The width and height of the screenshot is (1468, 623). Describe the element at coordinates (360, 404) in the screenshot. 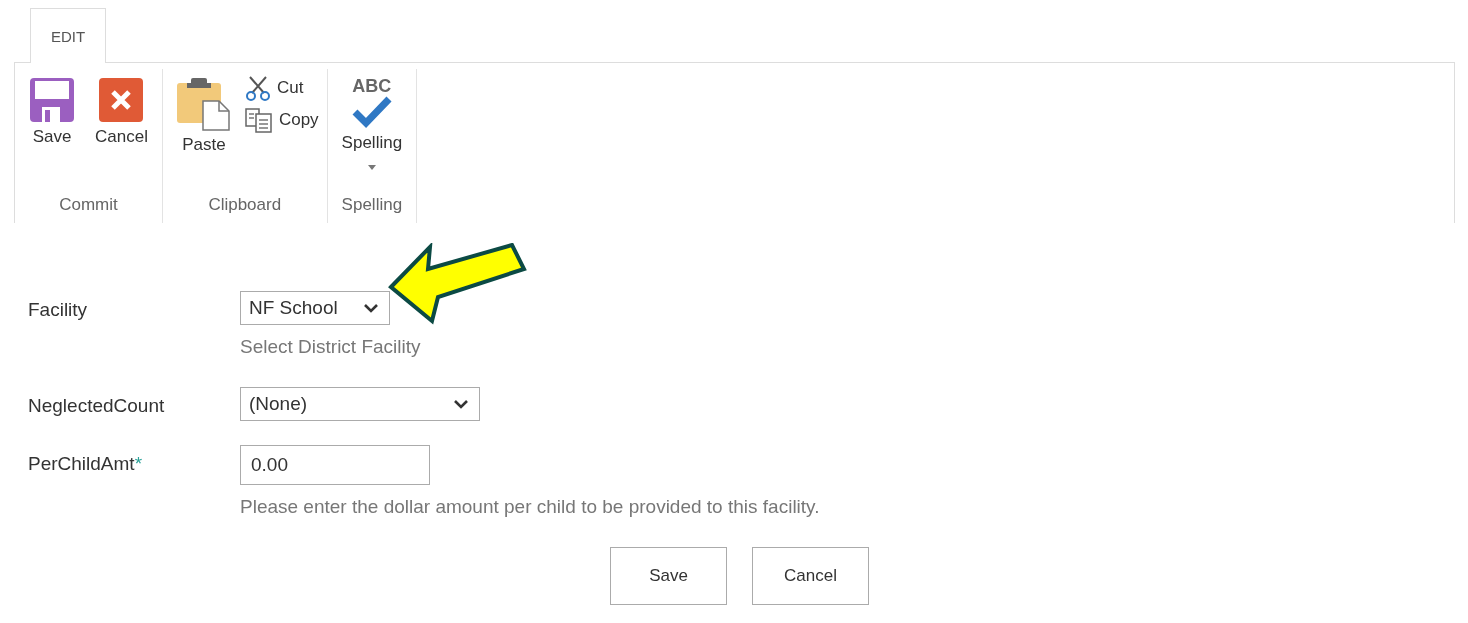

I see `dropdown-field: (None)` at that location.